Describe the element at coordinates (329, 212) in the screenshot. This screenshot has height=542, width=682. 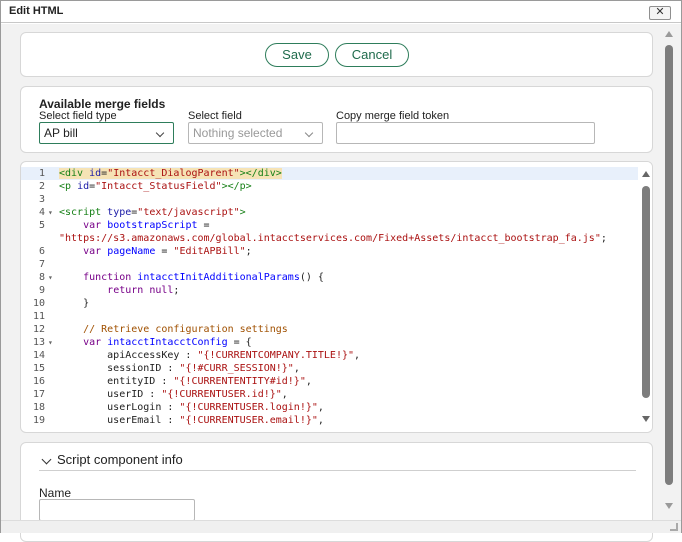
I see `code-line: 4 ▾ <script type="text/javascript">` at that location.